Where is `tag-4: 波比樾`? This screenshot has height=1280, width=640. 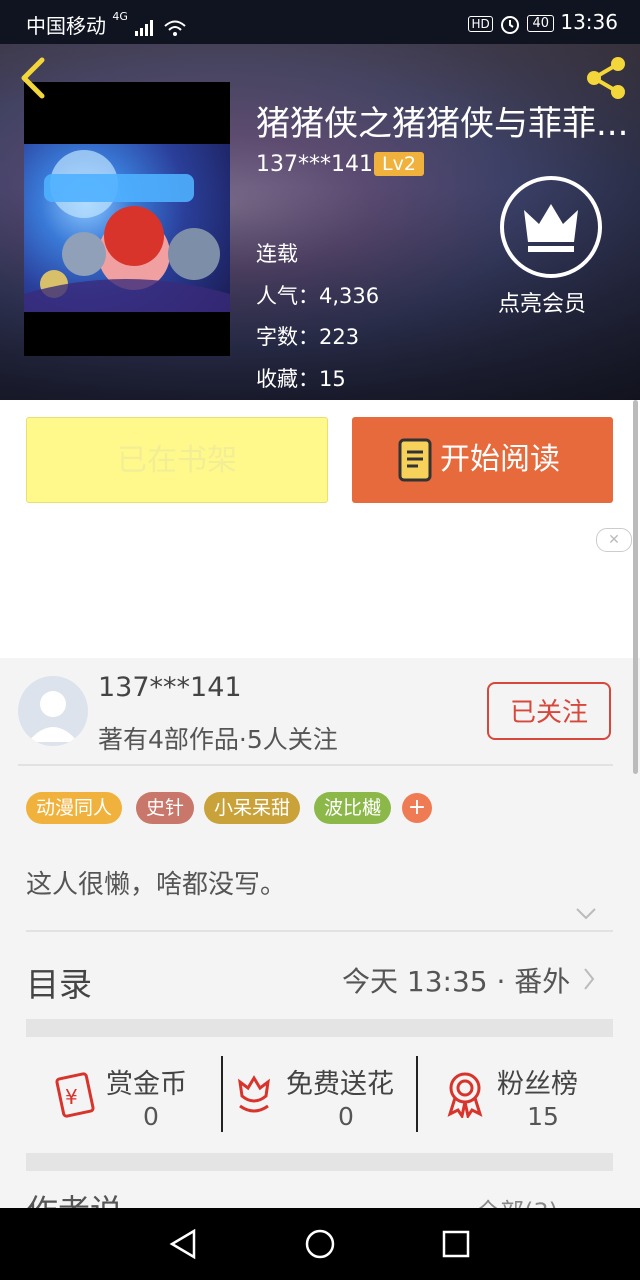
tag-4: 波比樾 is located at coordinates (353, 808).